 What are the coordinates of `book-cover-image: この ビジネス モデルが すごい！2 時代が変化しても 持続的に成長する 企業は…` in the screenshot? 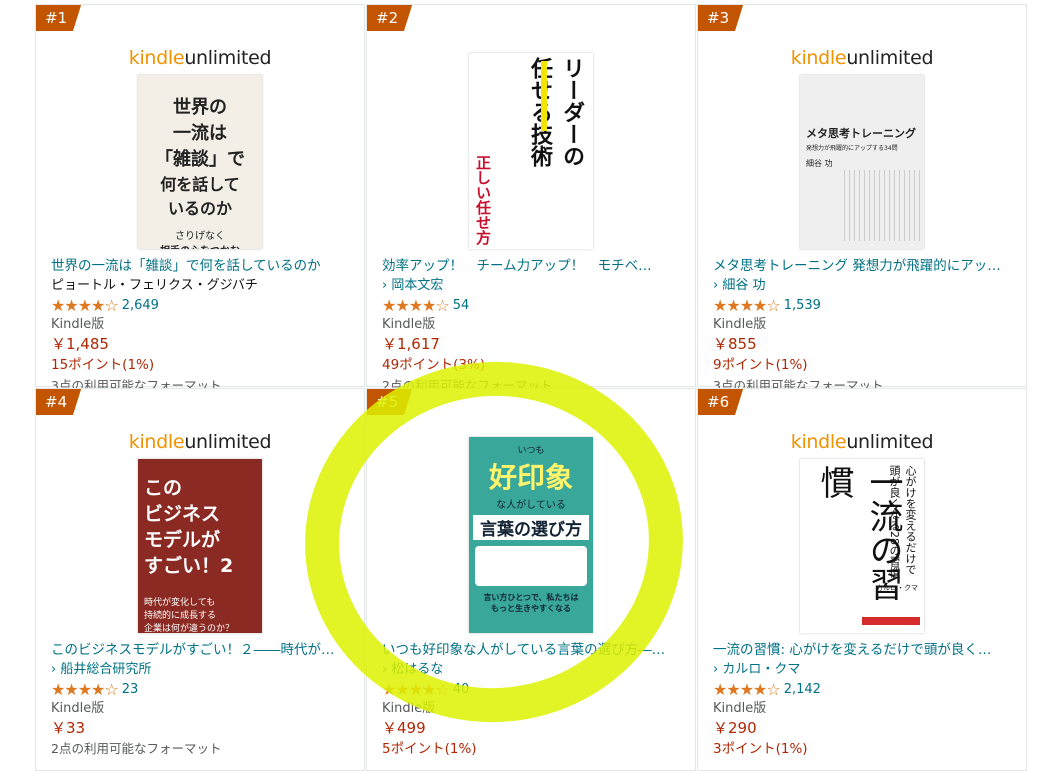 It's located at (200, 546).